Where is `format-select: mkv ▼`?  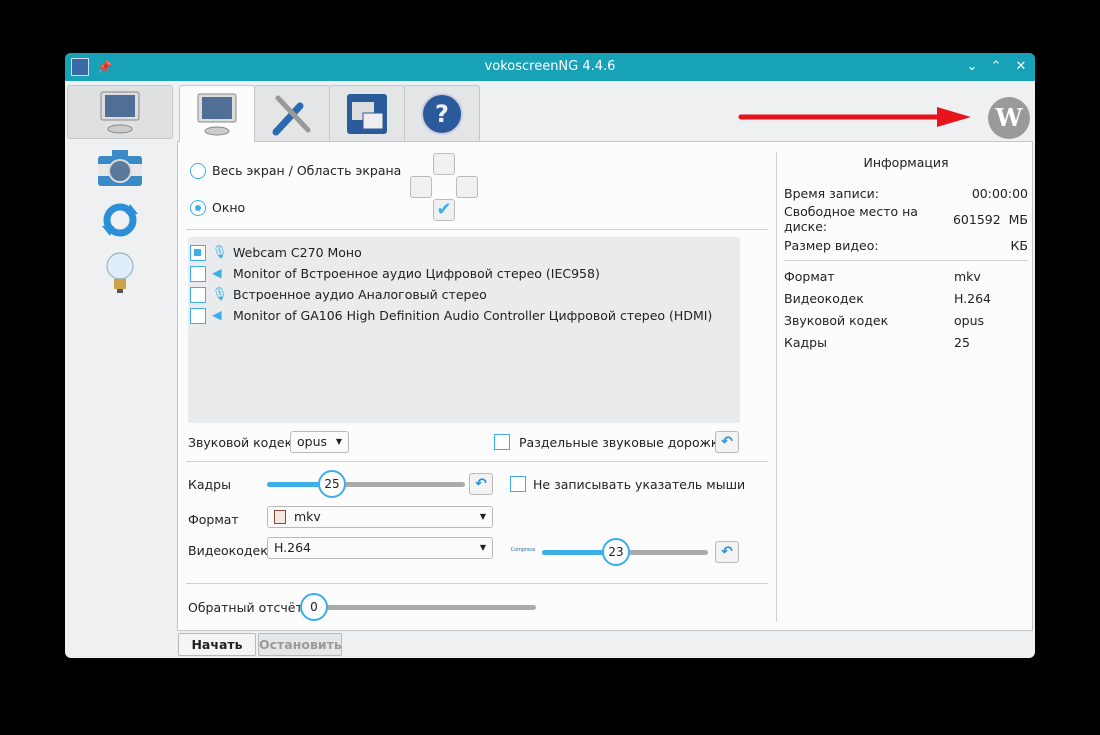 format-select: mkv ▼ is located at coordinates (380, 517).